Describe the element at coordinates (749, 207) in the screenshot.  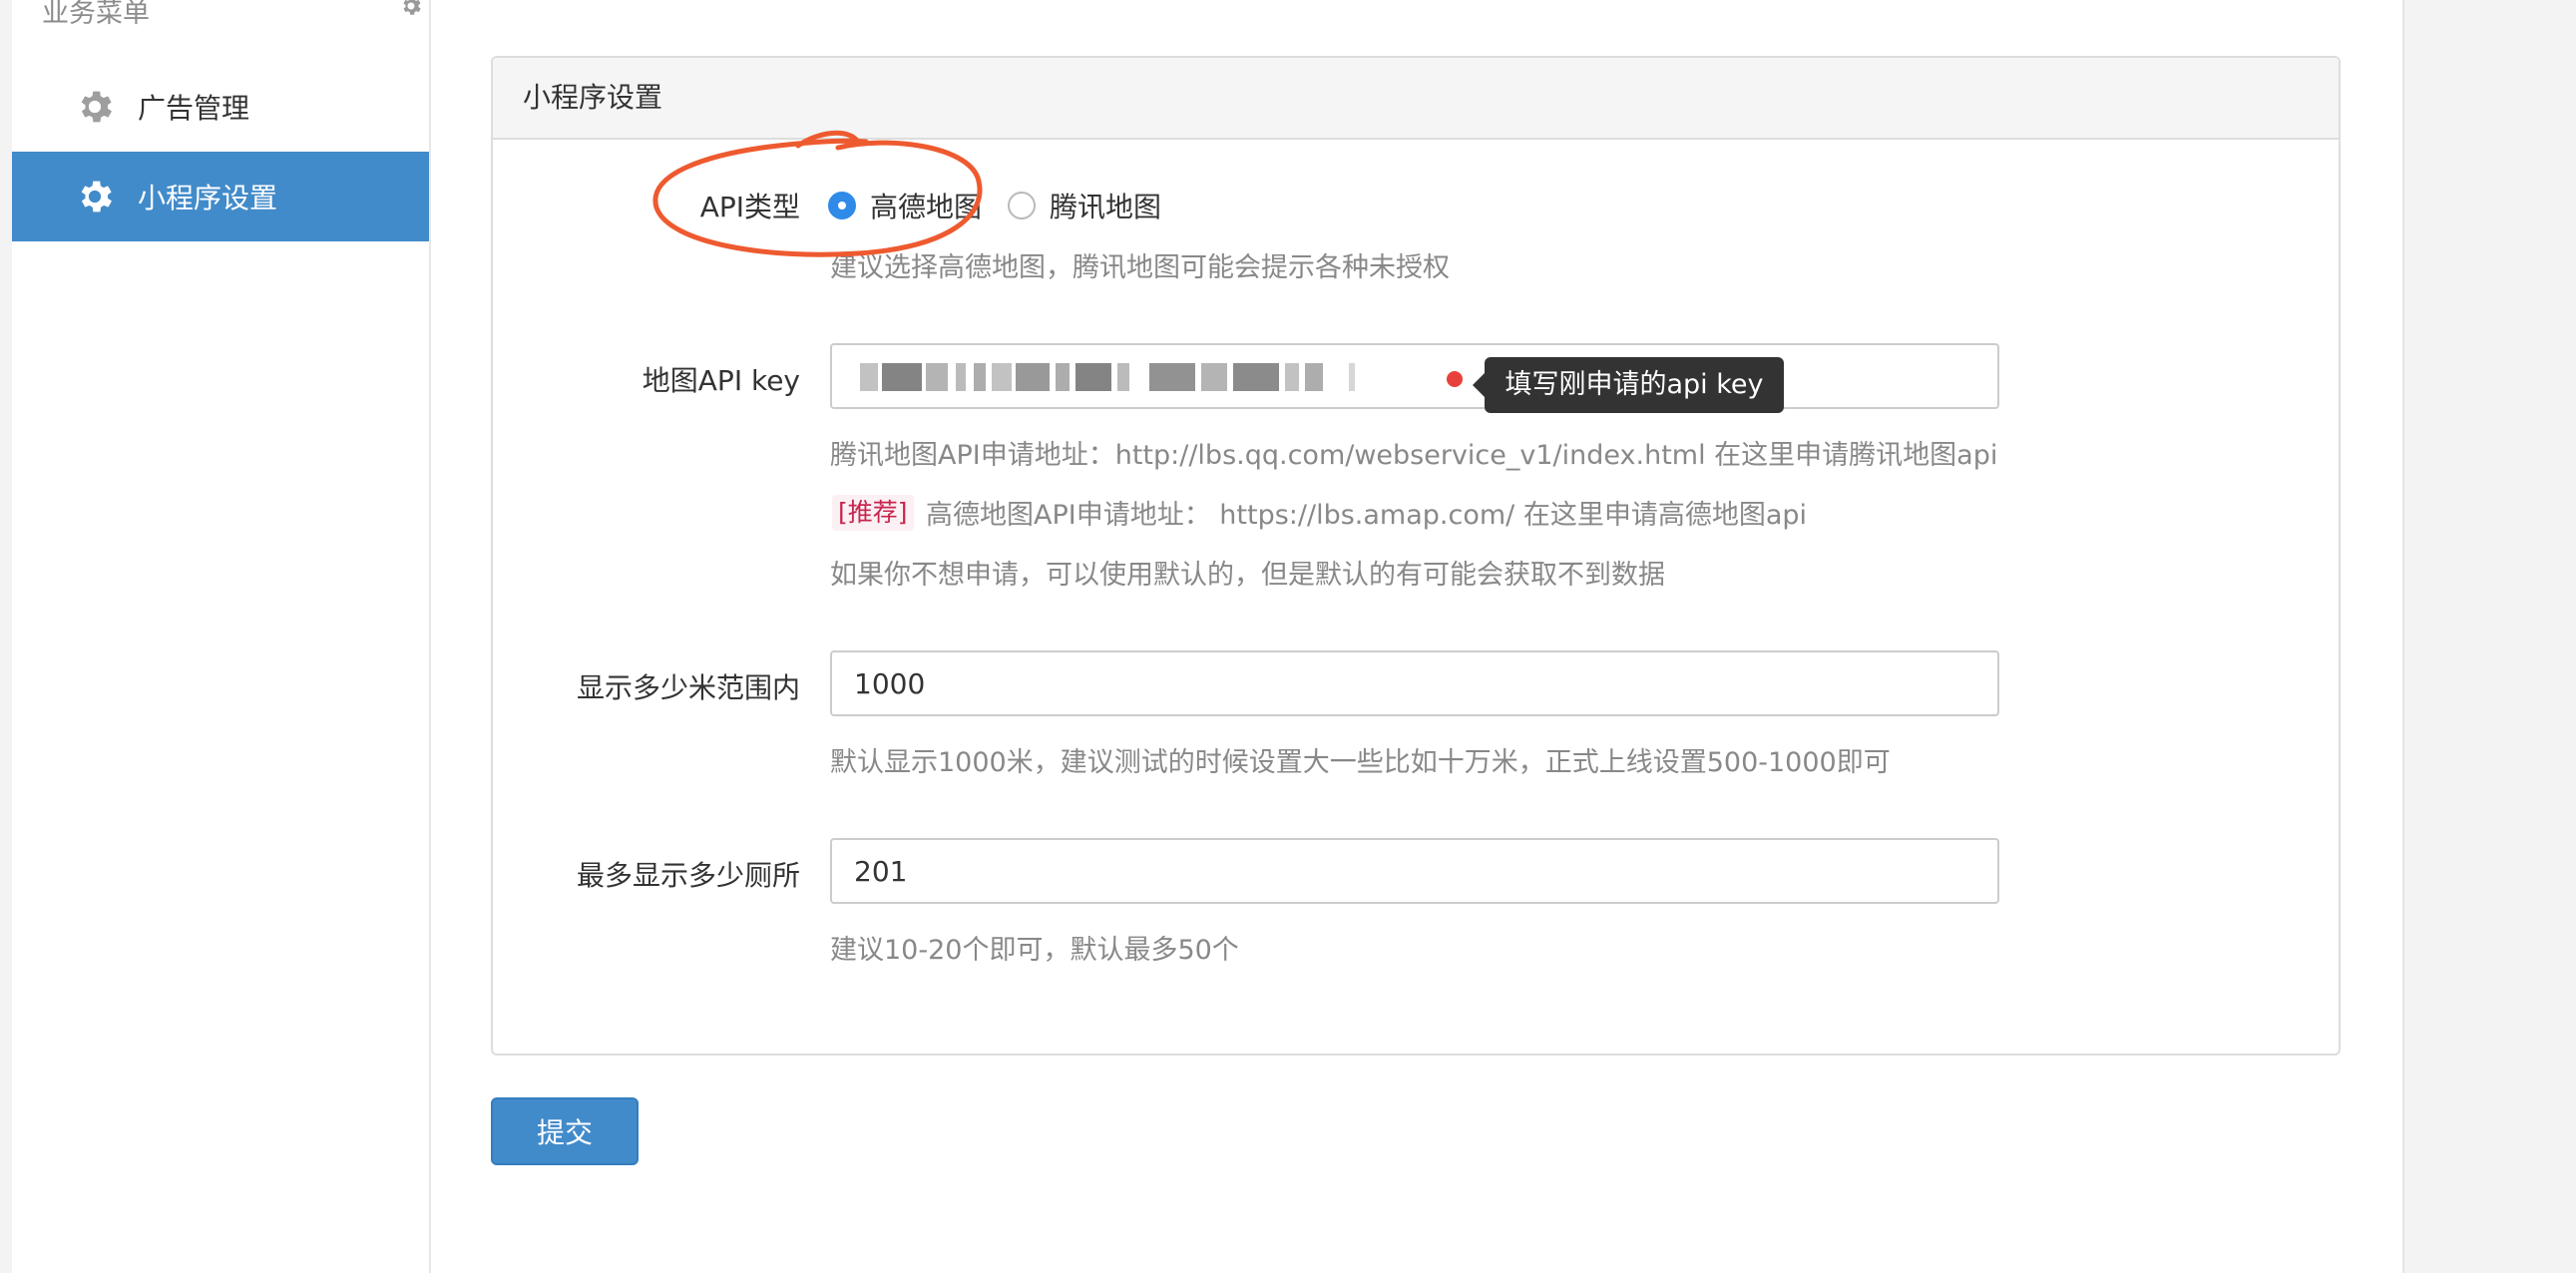
I see `api-type-label: API类型` at that location.